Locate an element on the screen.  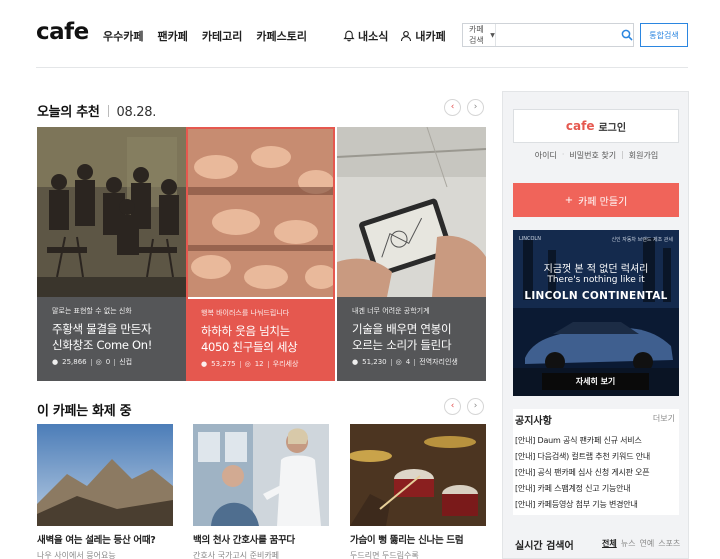
mountain-photo is located at coordinates (105, 475).